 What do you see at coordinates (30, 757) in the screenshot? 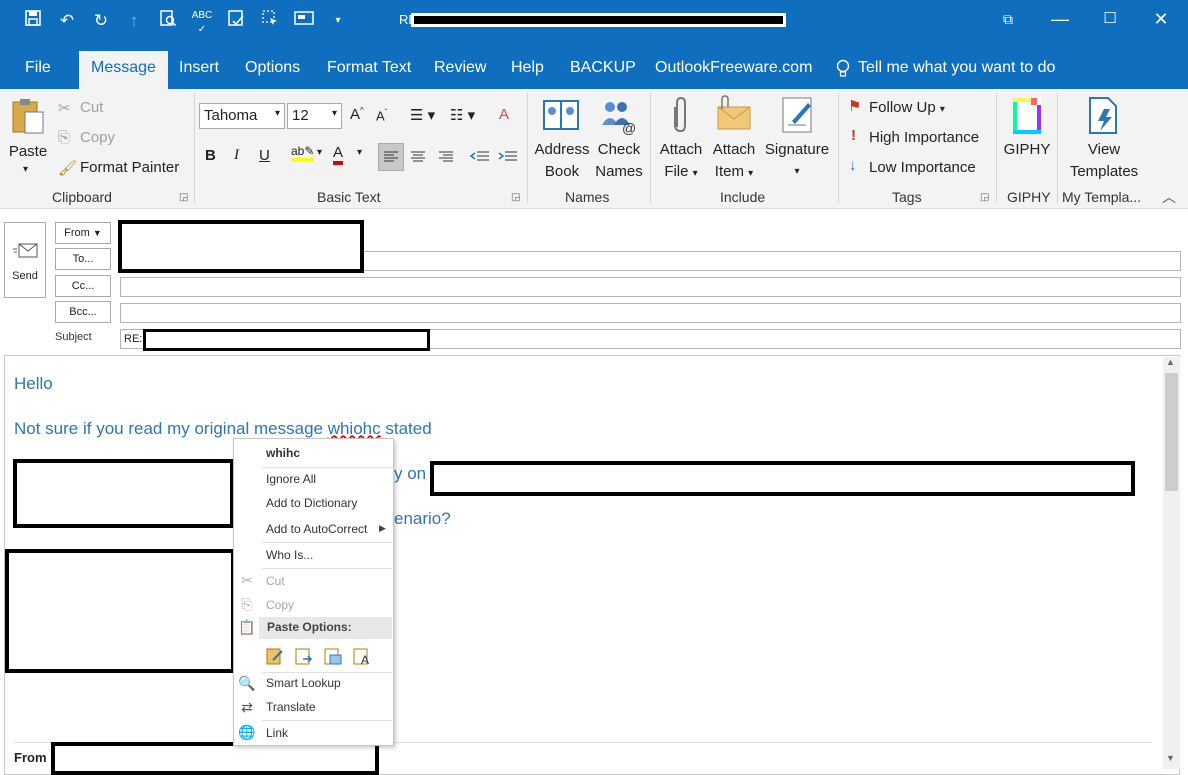
I see `quoted-from-label: From` at bounding box center [30, 757].